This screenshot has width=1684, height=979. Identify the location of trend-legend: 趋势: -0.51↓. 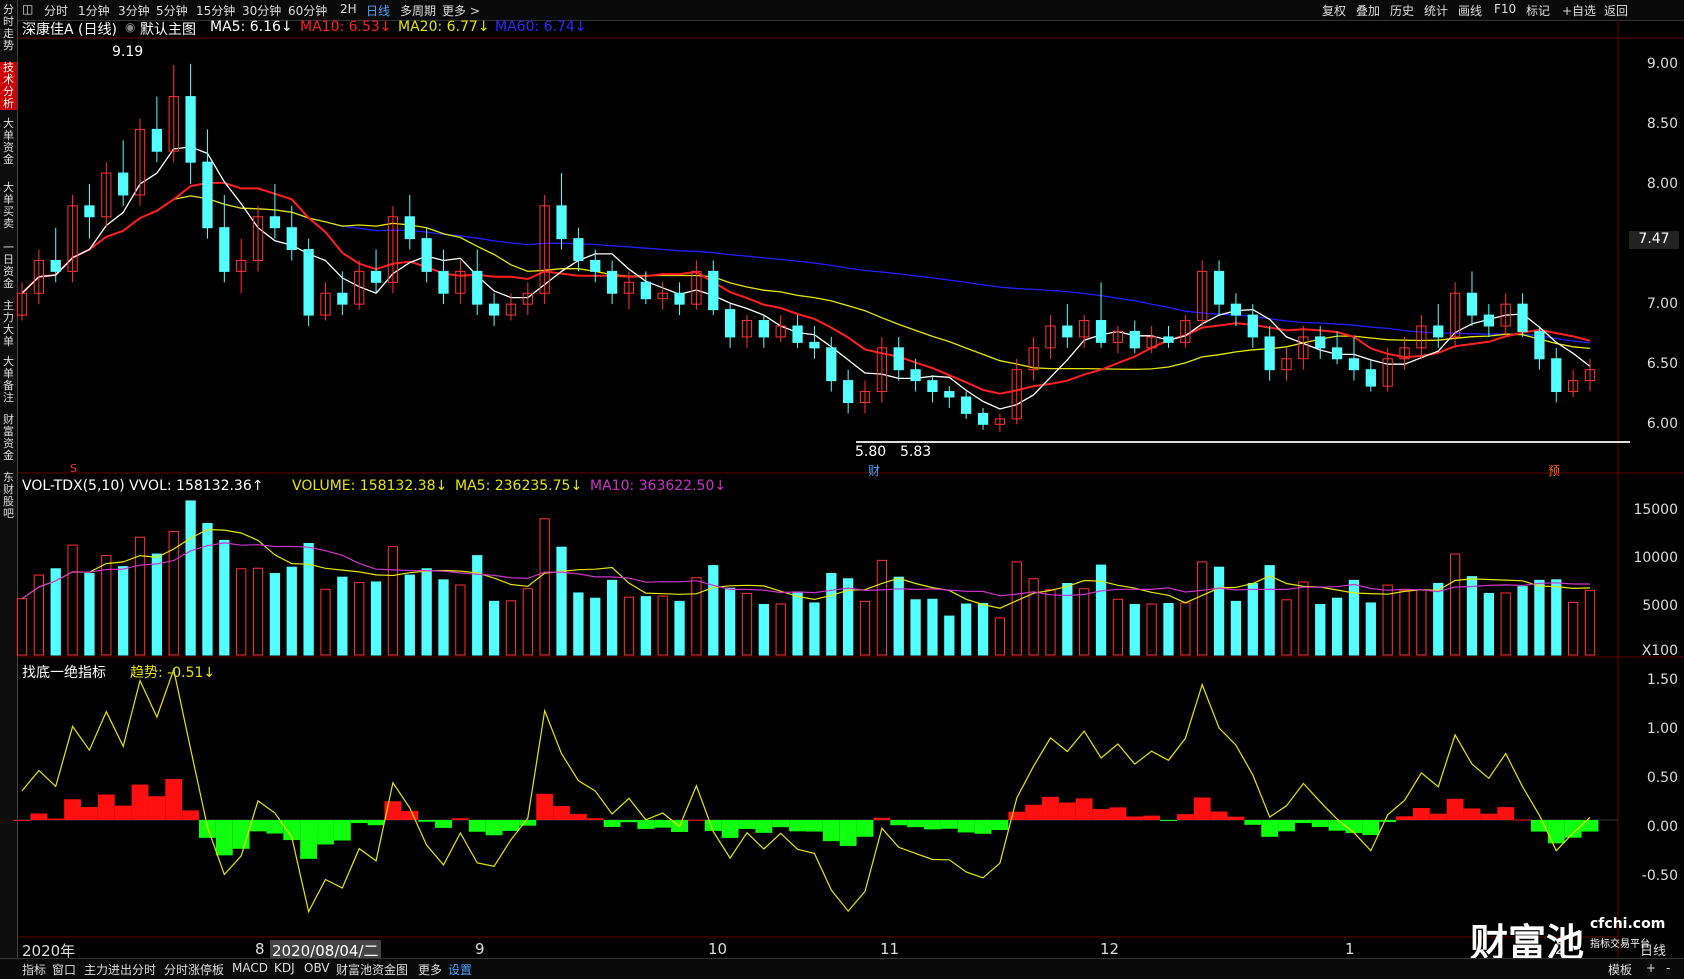
(173, 673).